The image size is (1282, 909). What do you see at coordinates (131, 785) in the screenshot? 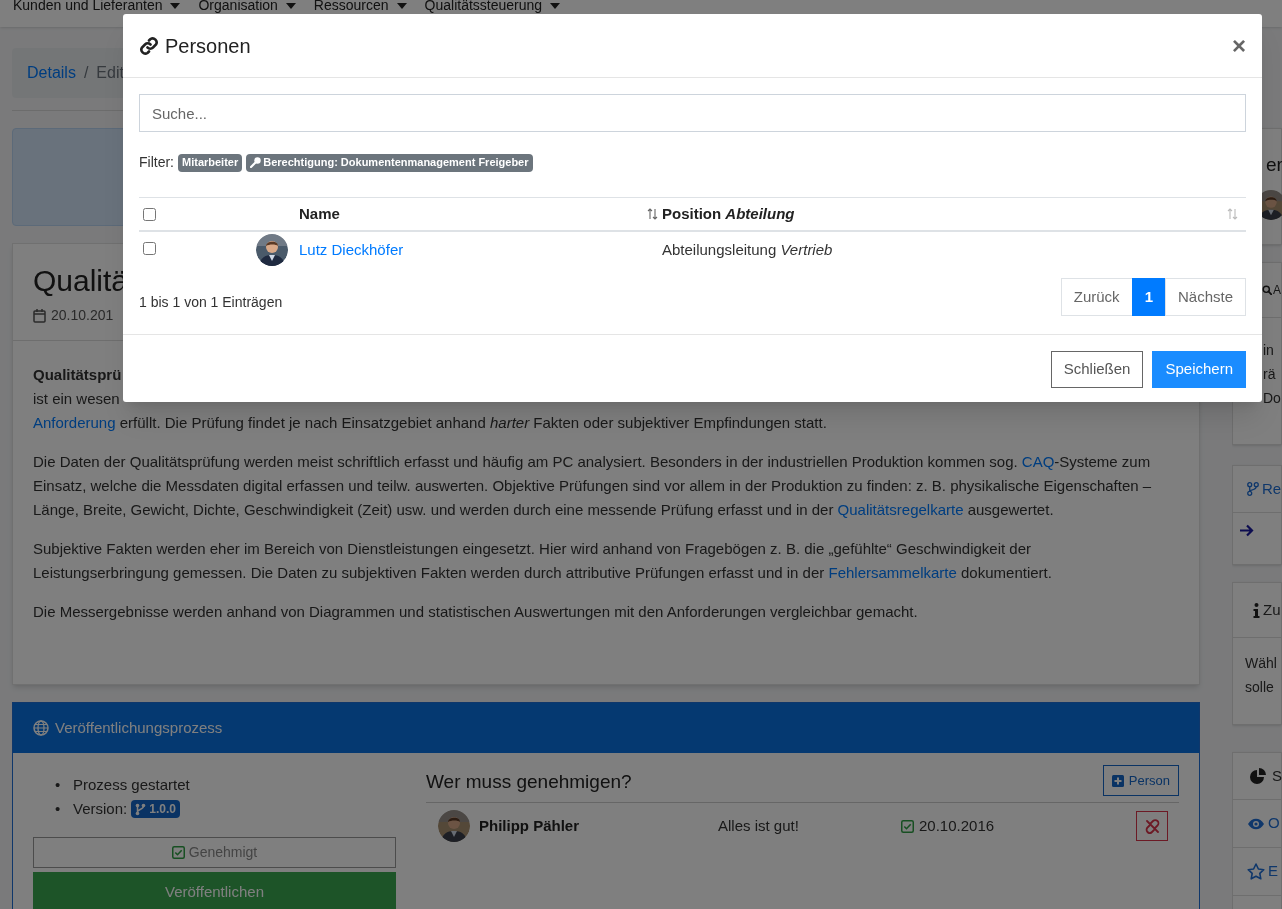
I see `fact-text: Prozess gestartet` at bounding box center [131, 785].